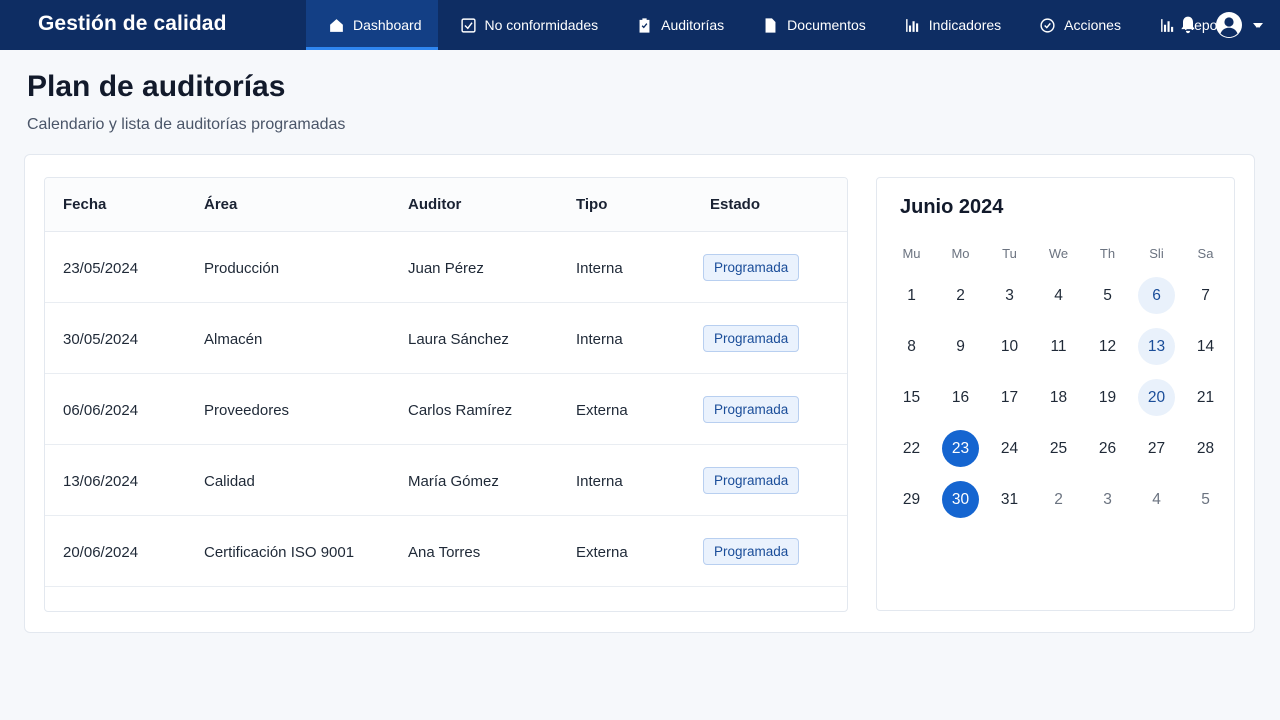 This screenshot has width=1280, height=720. Describe the element at coordinates (1009, 499) in the screenshot. I see `calendar-day: 31` at that location.